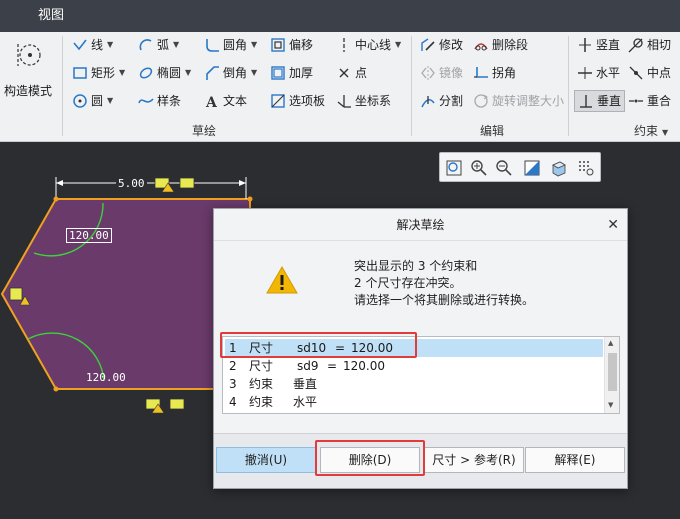 The height and width of the screenshot is (519, 680). What do you see at coordinates (266, 460) in the screenshot?
I see `undo-button: 撤消(U)` at bounding box center [266, 460].